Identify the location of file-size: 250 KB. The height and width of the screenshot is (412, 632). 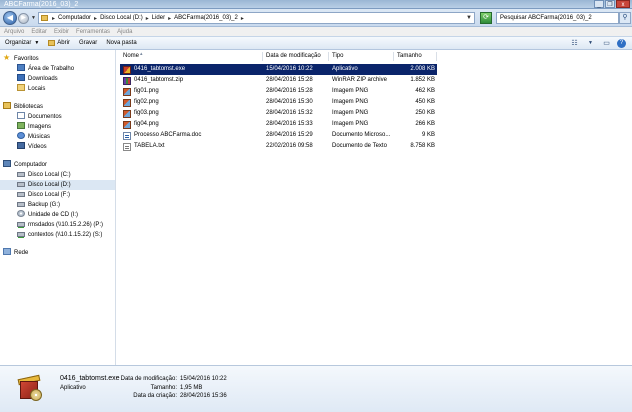
(425, 113).